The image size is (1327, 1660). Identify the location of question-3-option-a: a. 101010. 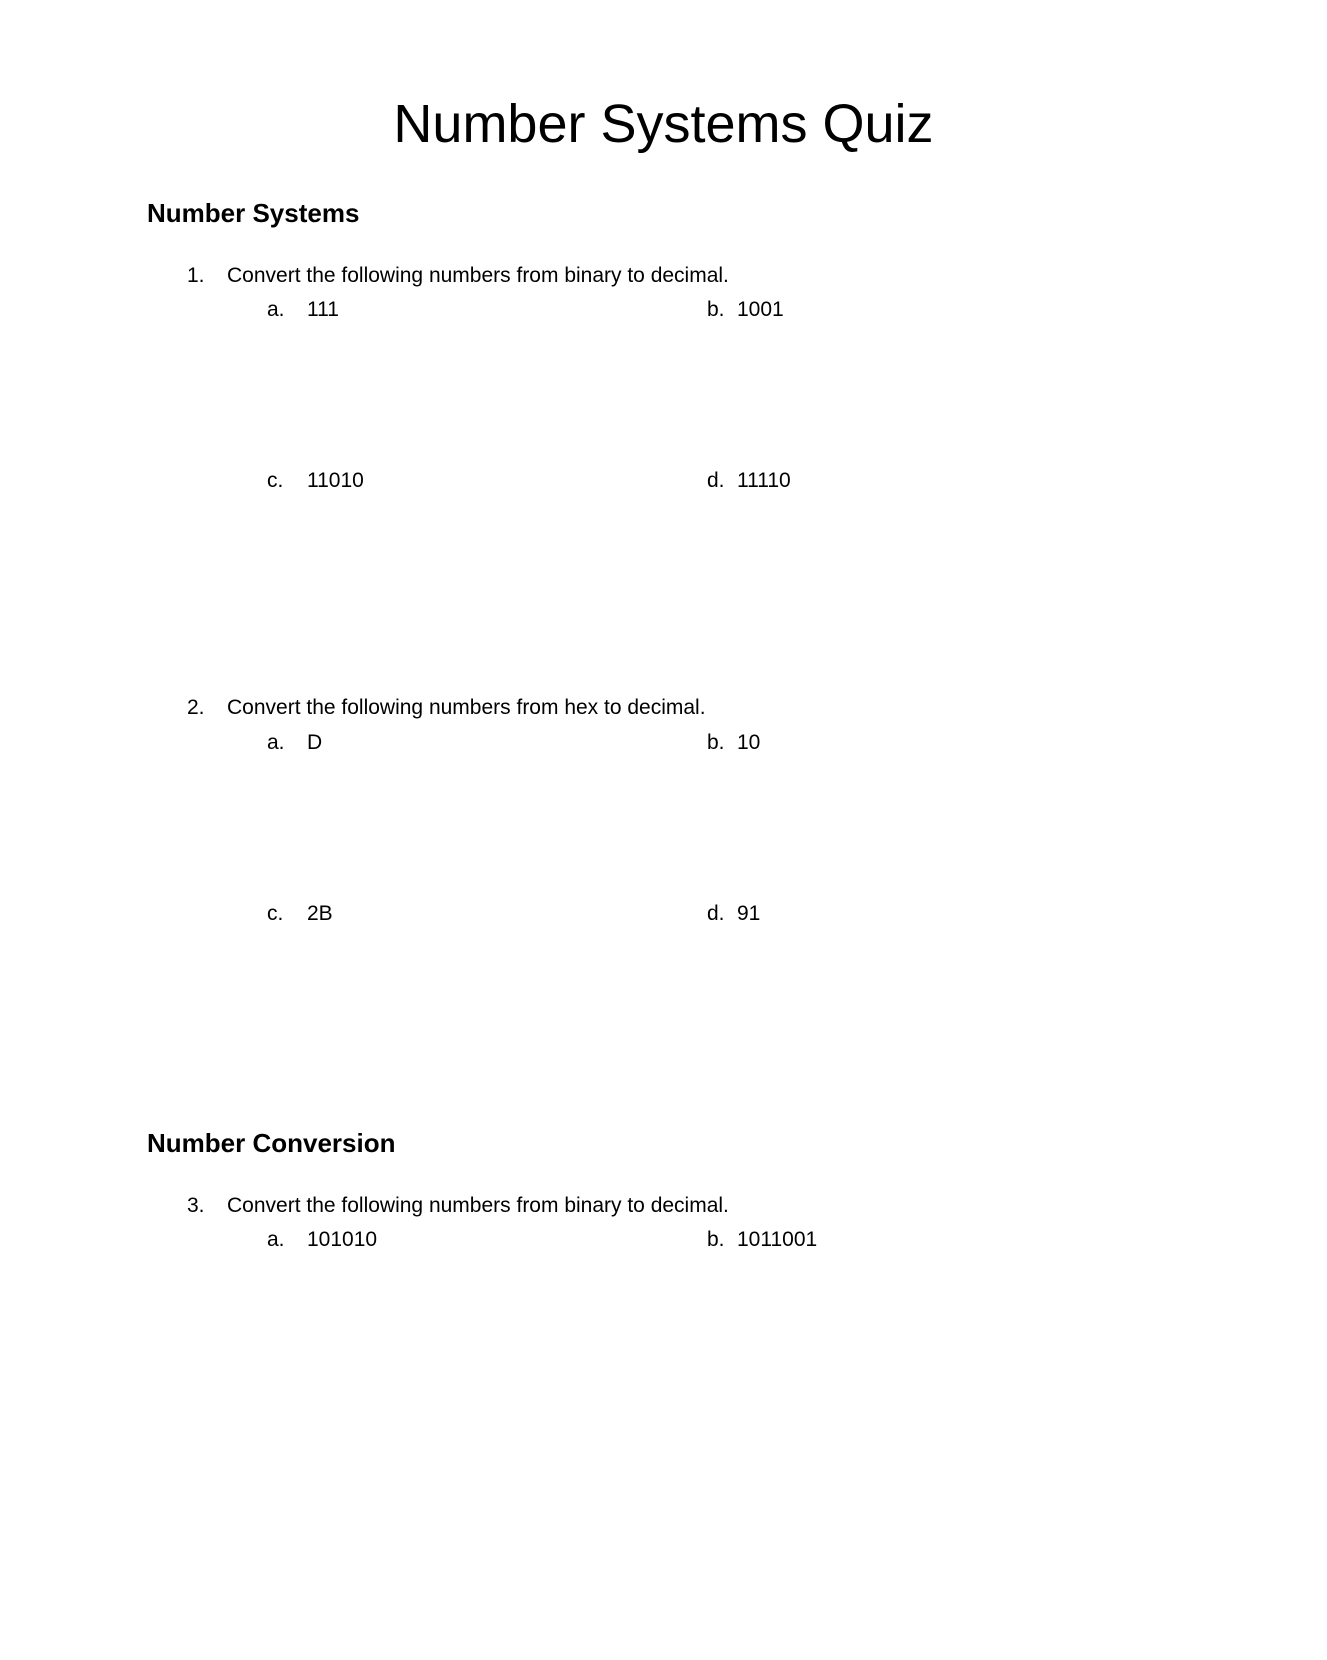
(322, 1240).